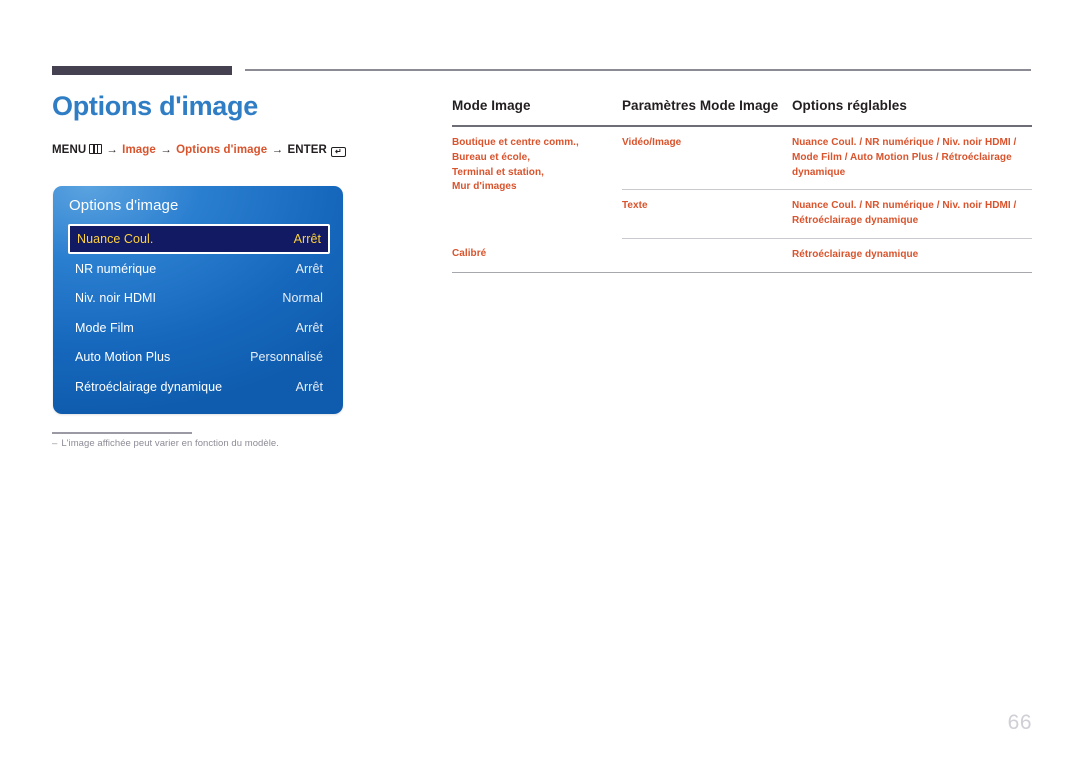  What do you see at coordinates (912, 255) in the screenshot?
I see `cell-options-calibre: Rétroéclairage dynamique` at bounding box center [912, 255].